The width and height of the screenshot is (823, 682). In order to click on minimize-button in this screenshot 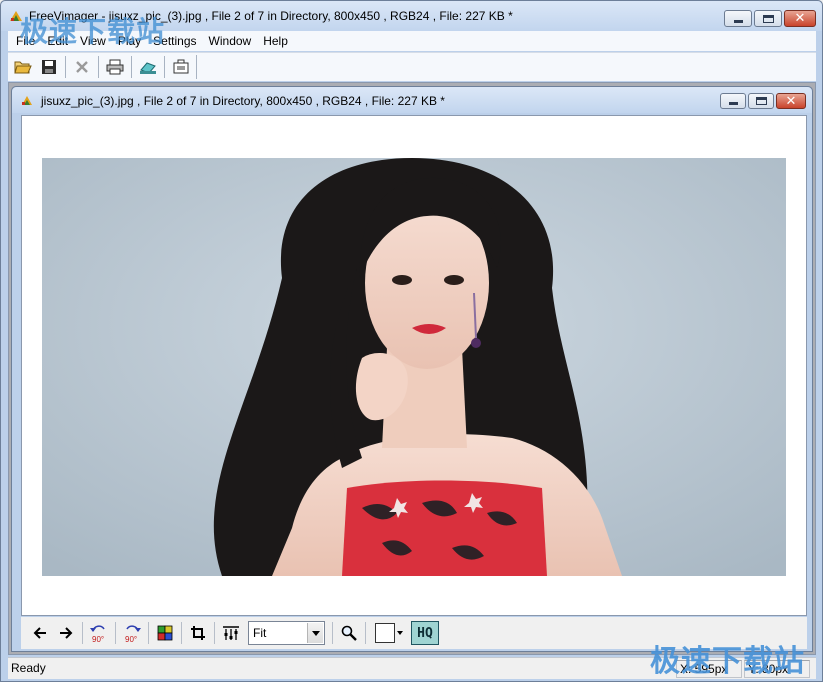, I will do `click(738, 18)`.